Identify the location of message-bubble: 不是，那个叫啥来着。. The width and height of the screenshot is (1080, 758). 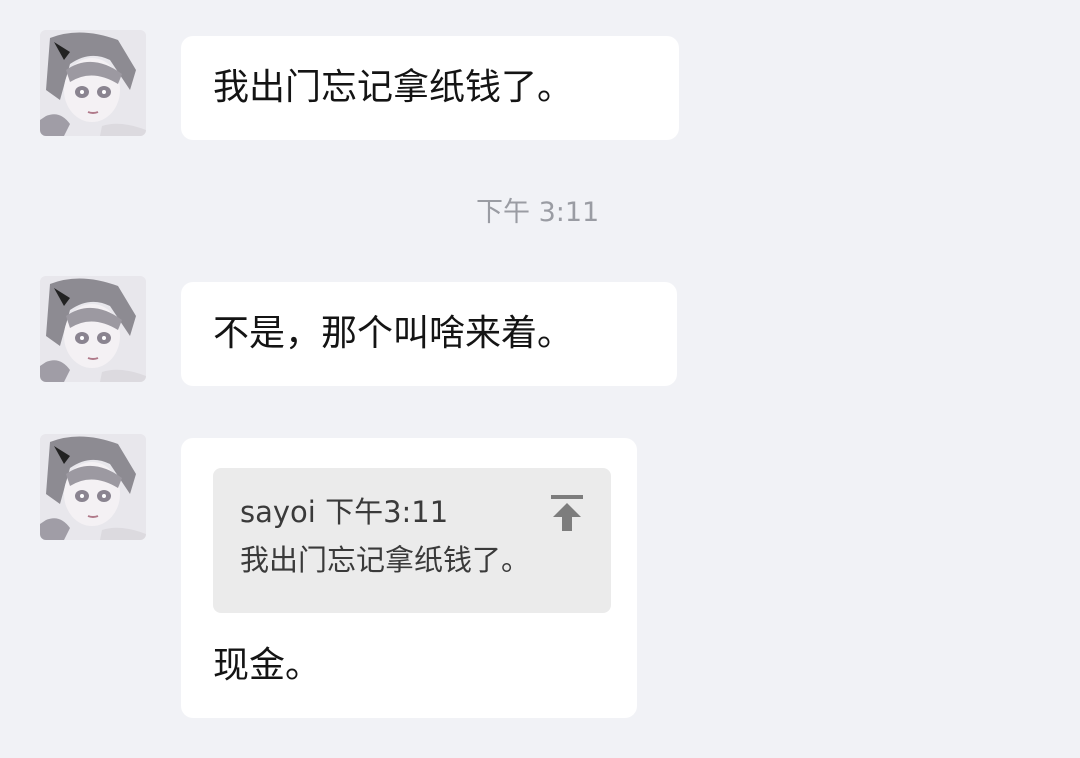
(429, 334).